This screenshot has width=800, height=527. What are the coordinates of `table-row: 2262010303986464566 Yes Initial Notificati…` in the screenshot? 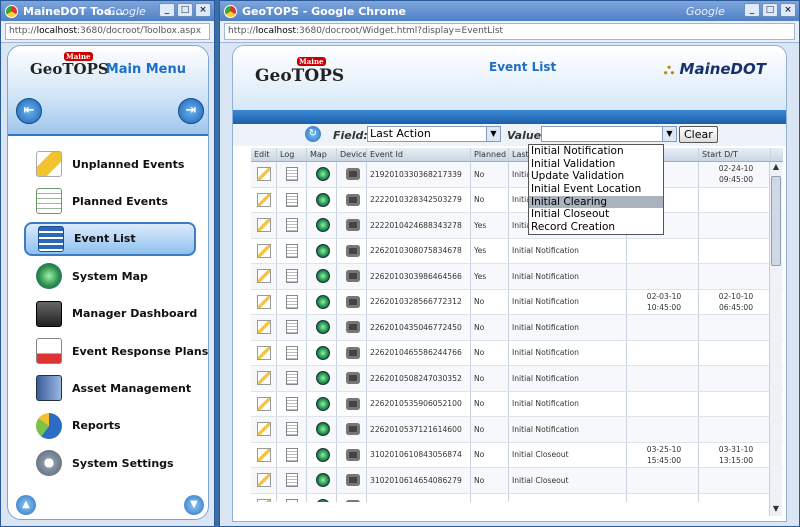 It's located at (517, 277).